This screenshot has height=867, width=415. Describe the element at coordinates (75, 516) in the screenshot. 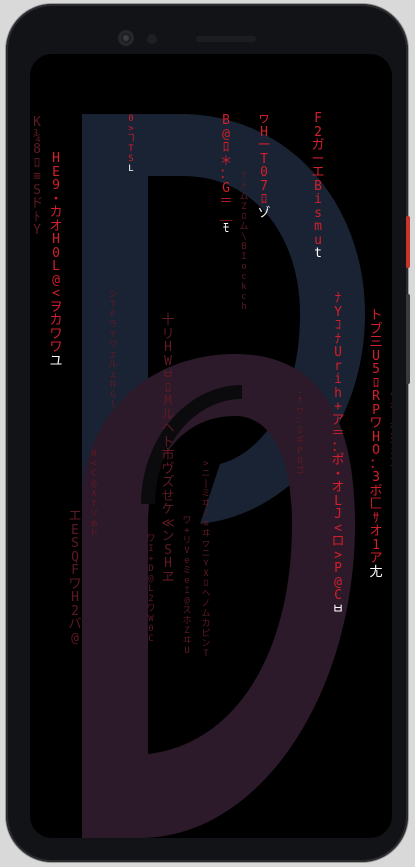

I see `rain-glyph: エ` at that location.